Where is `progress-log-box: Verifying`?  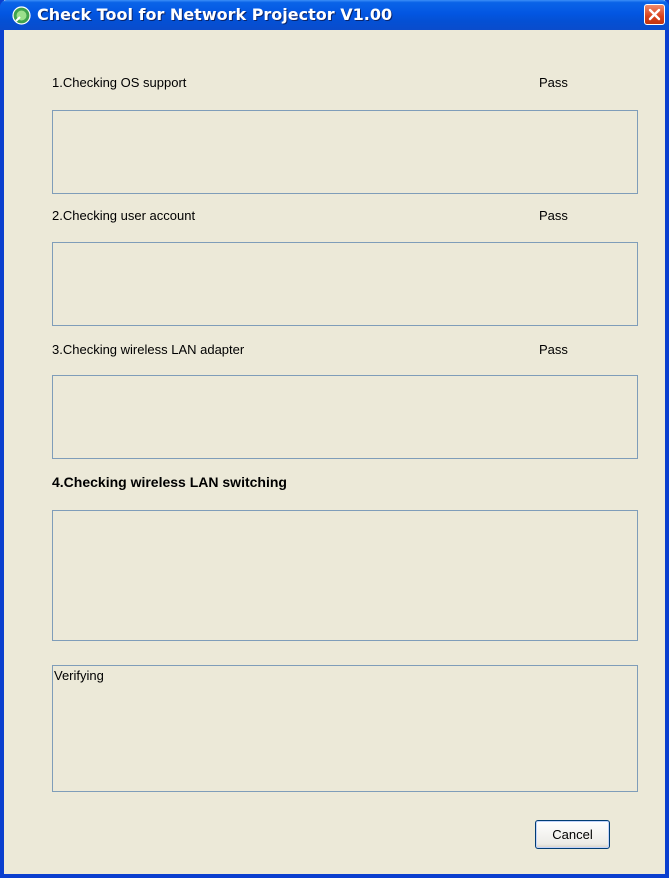 progress-log-box: Verifying is located at coordinates (345, 728).